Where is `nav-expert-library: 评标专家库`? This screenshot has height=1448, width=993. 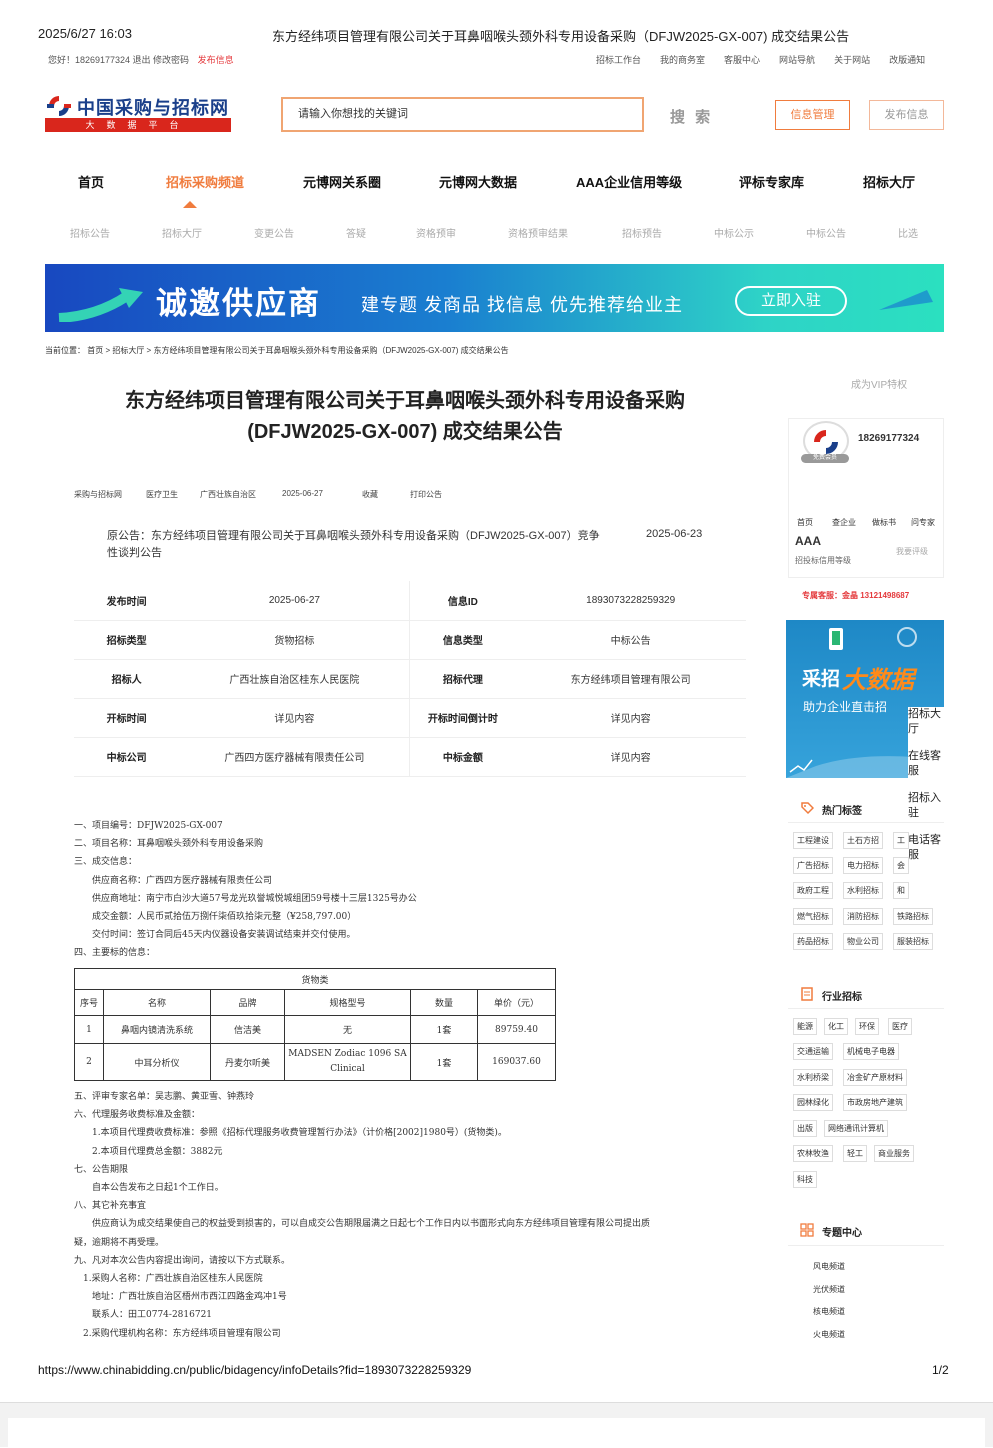
nav-expert-library: 评标专家库 is located at coordinates (771, 181).